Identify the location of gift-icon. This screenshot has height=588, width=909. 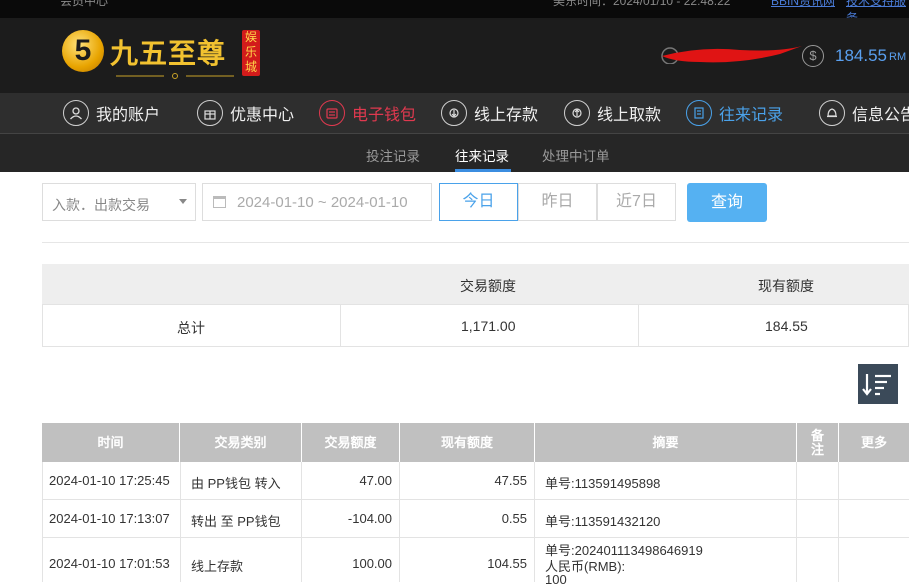
(210, 113).